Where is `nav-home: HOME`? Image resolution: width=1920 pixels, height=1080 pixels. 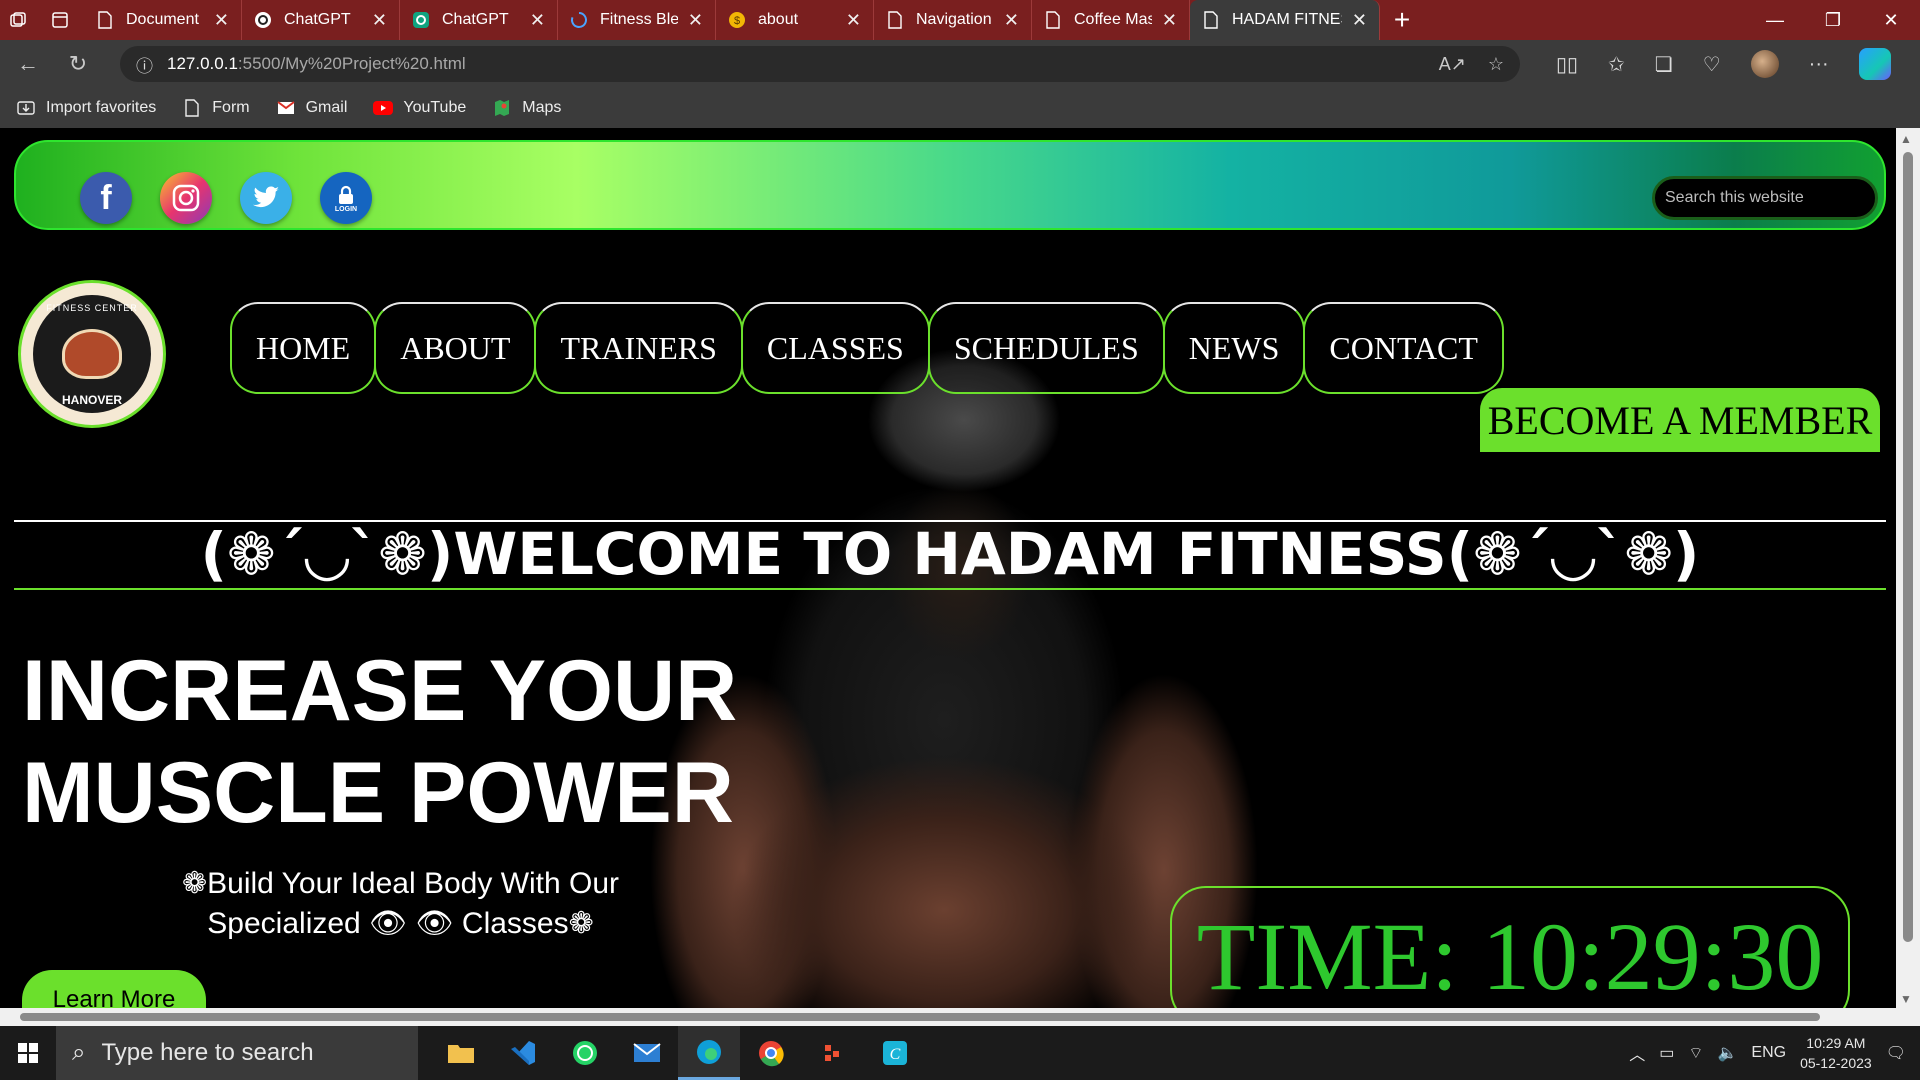
nav-home: HOME is located at coordinates (303, 348).